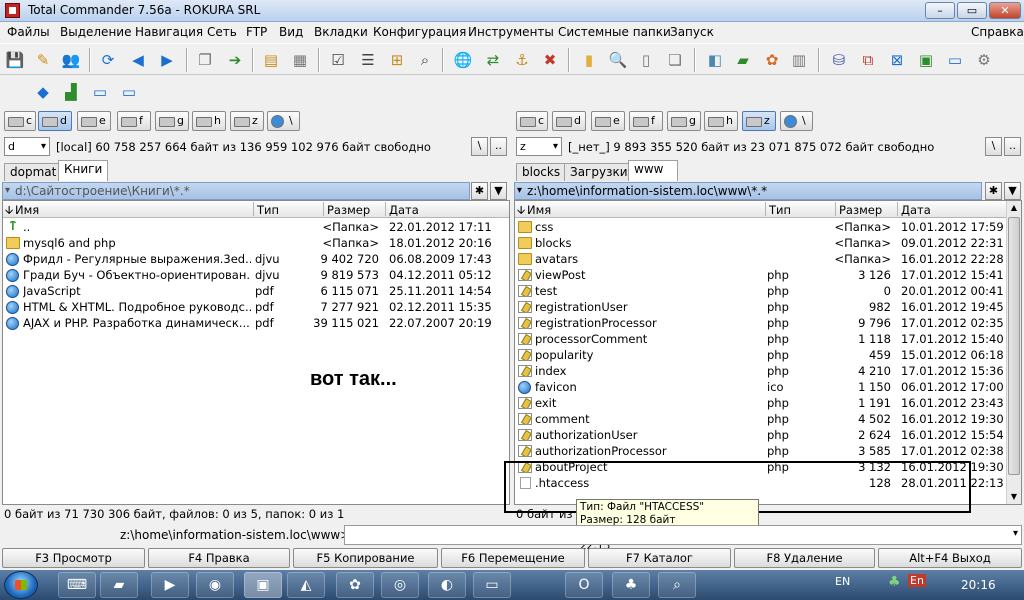 This screenshot has height=600, width=1024. Describe the element at coordinates (768, 371) in the screenshot. I see `file-row: index php 4 210 17.01.2012 15:36` at that location.